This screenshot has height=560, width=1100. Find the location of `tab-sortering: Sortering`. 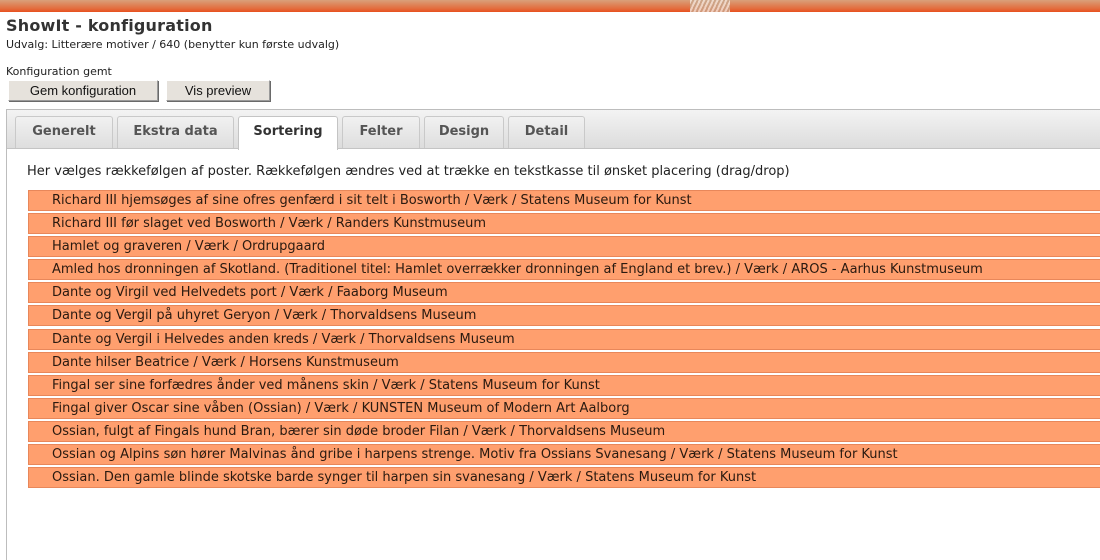

tab-sortering: Sortering is located at coordinates (288, 133).